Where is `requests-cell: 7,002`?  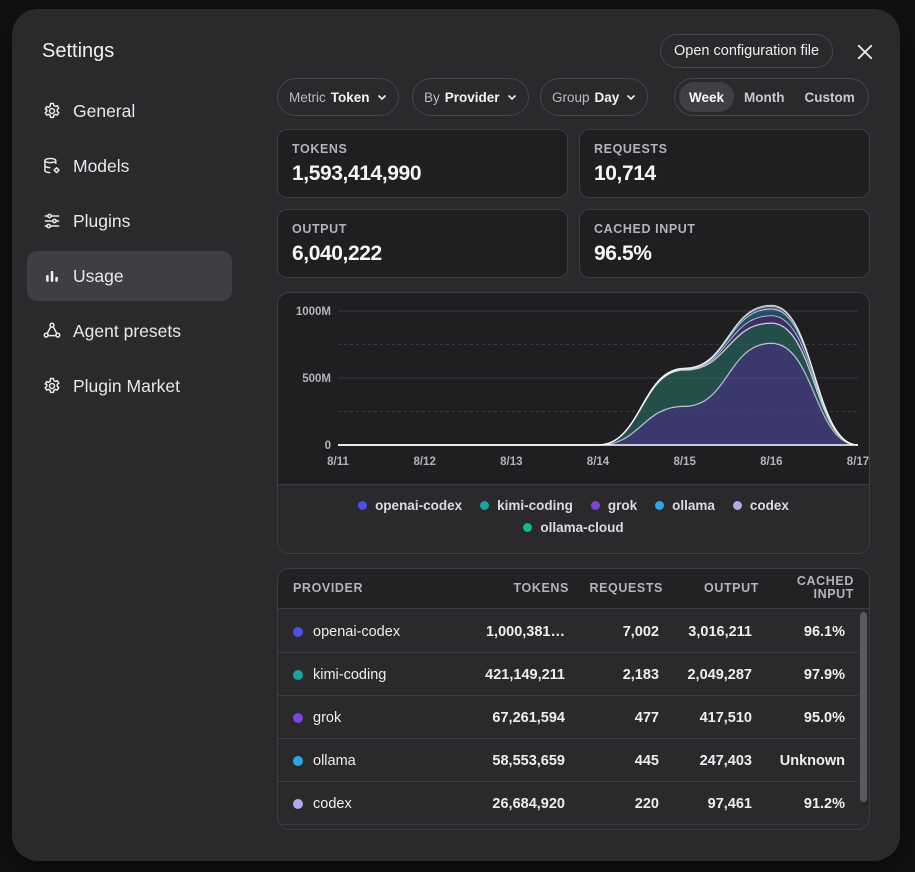
requests-cell: 7,002 is located at coordinates (640, 632).